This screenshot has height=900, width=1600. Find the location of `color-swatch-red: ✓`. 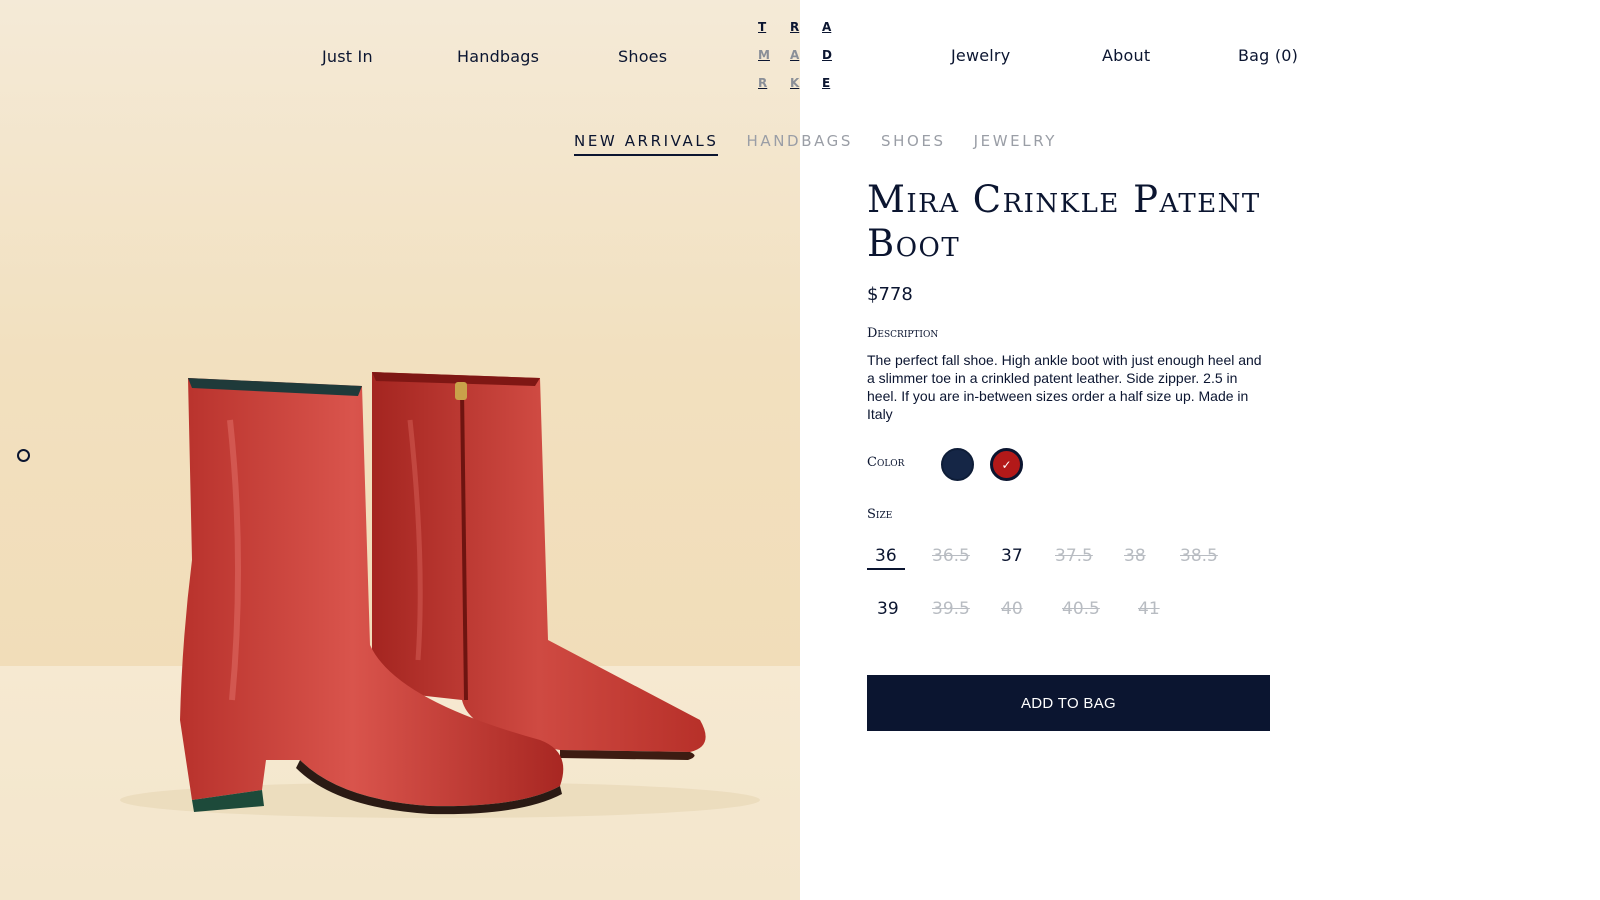

color-swatch-red: ✓ is located at coordinates (1006, 464).